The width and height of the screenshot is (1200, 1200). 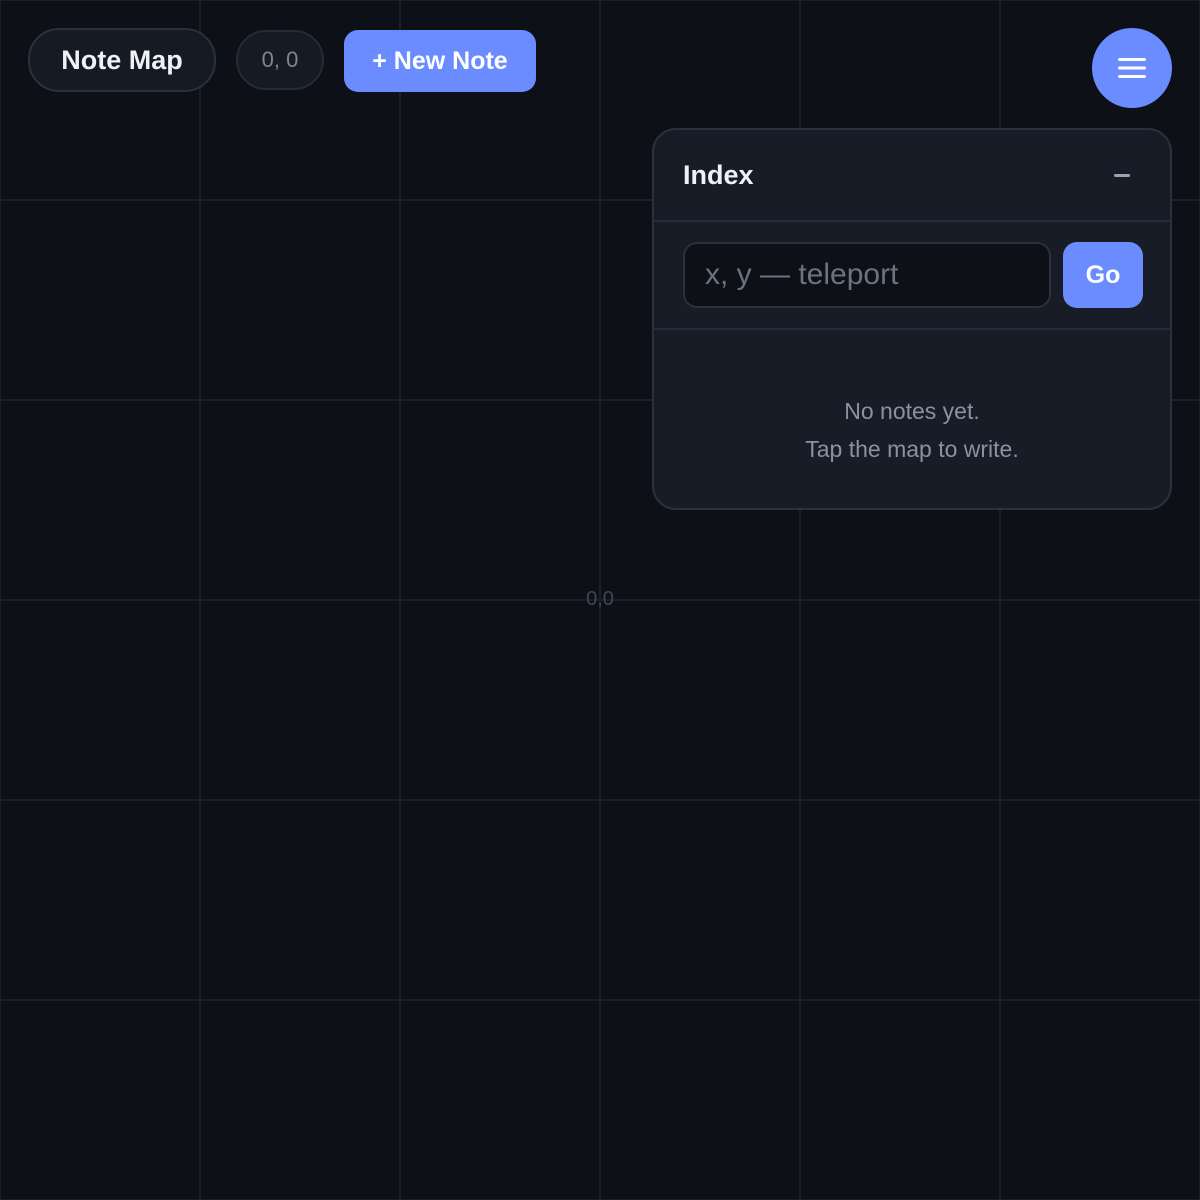 I want to click on collapse-panel-button, so click(x=1122, y=175).